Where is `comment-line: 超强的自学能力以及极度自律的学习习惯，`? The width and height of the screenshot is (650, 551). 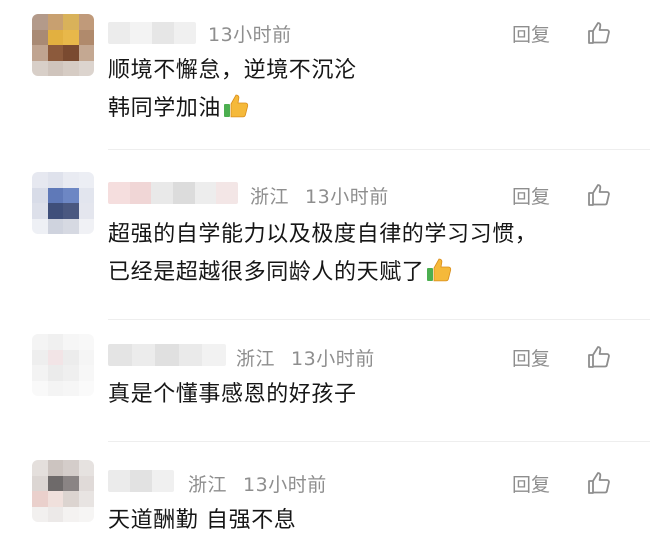 comment-line: 超强的自学能力以及极度自律的学习习惯， is located at coordinates (323, 234).